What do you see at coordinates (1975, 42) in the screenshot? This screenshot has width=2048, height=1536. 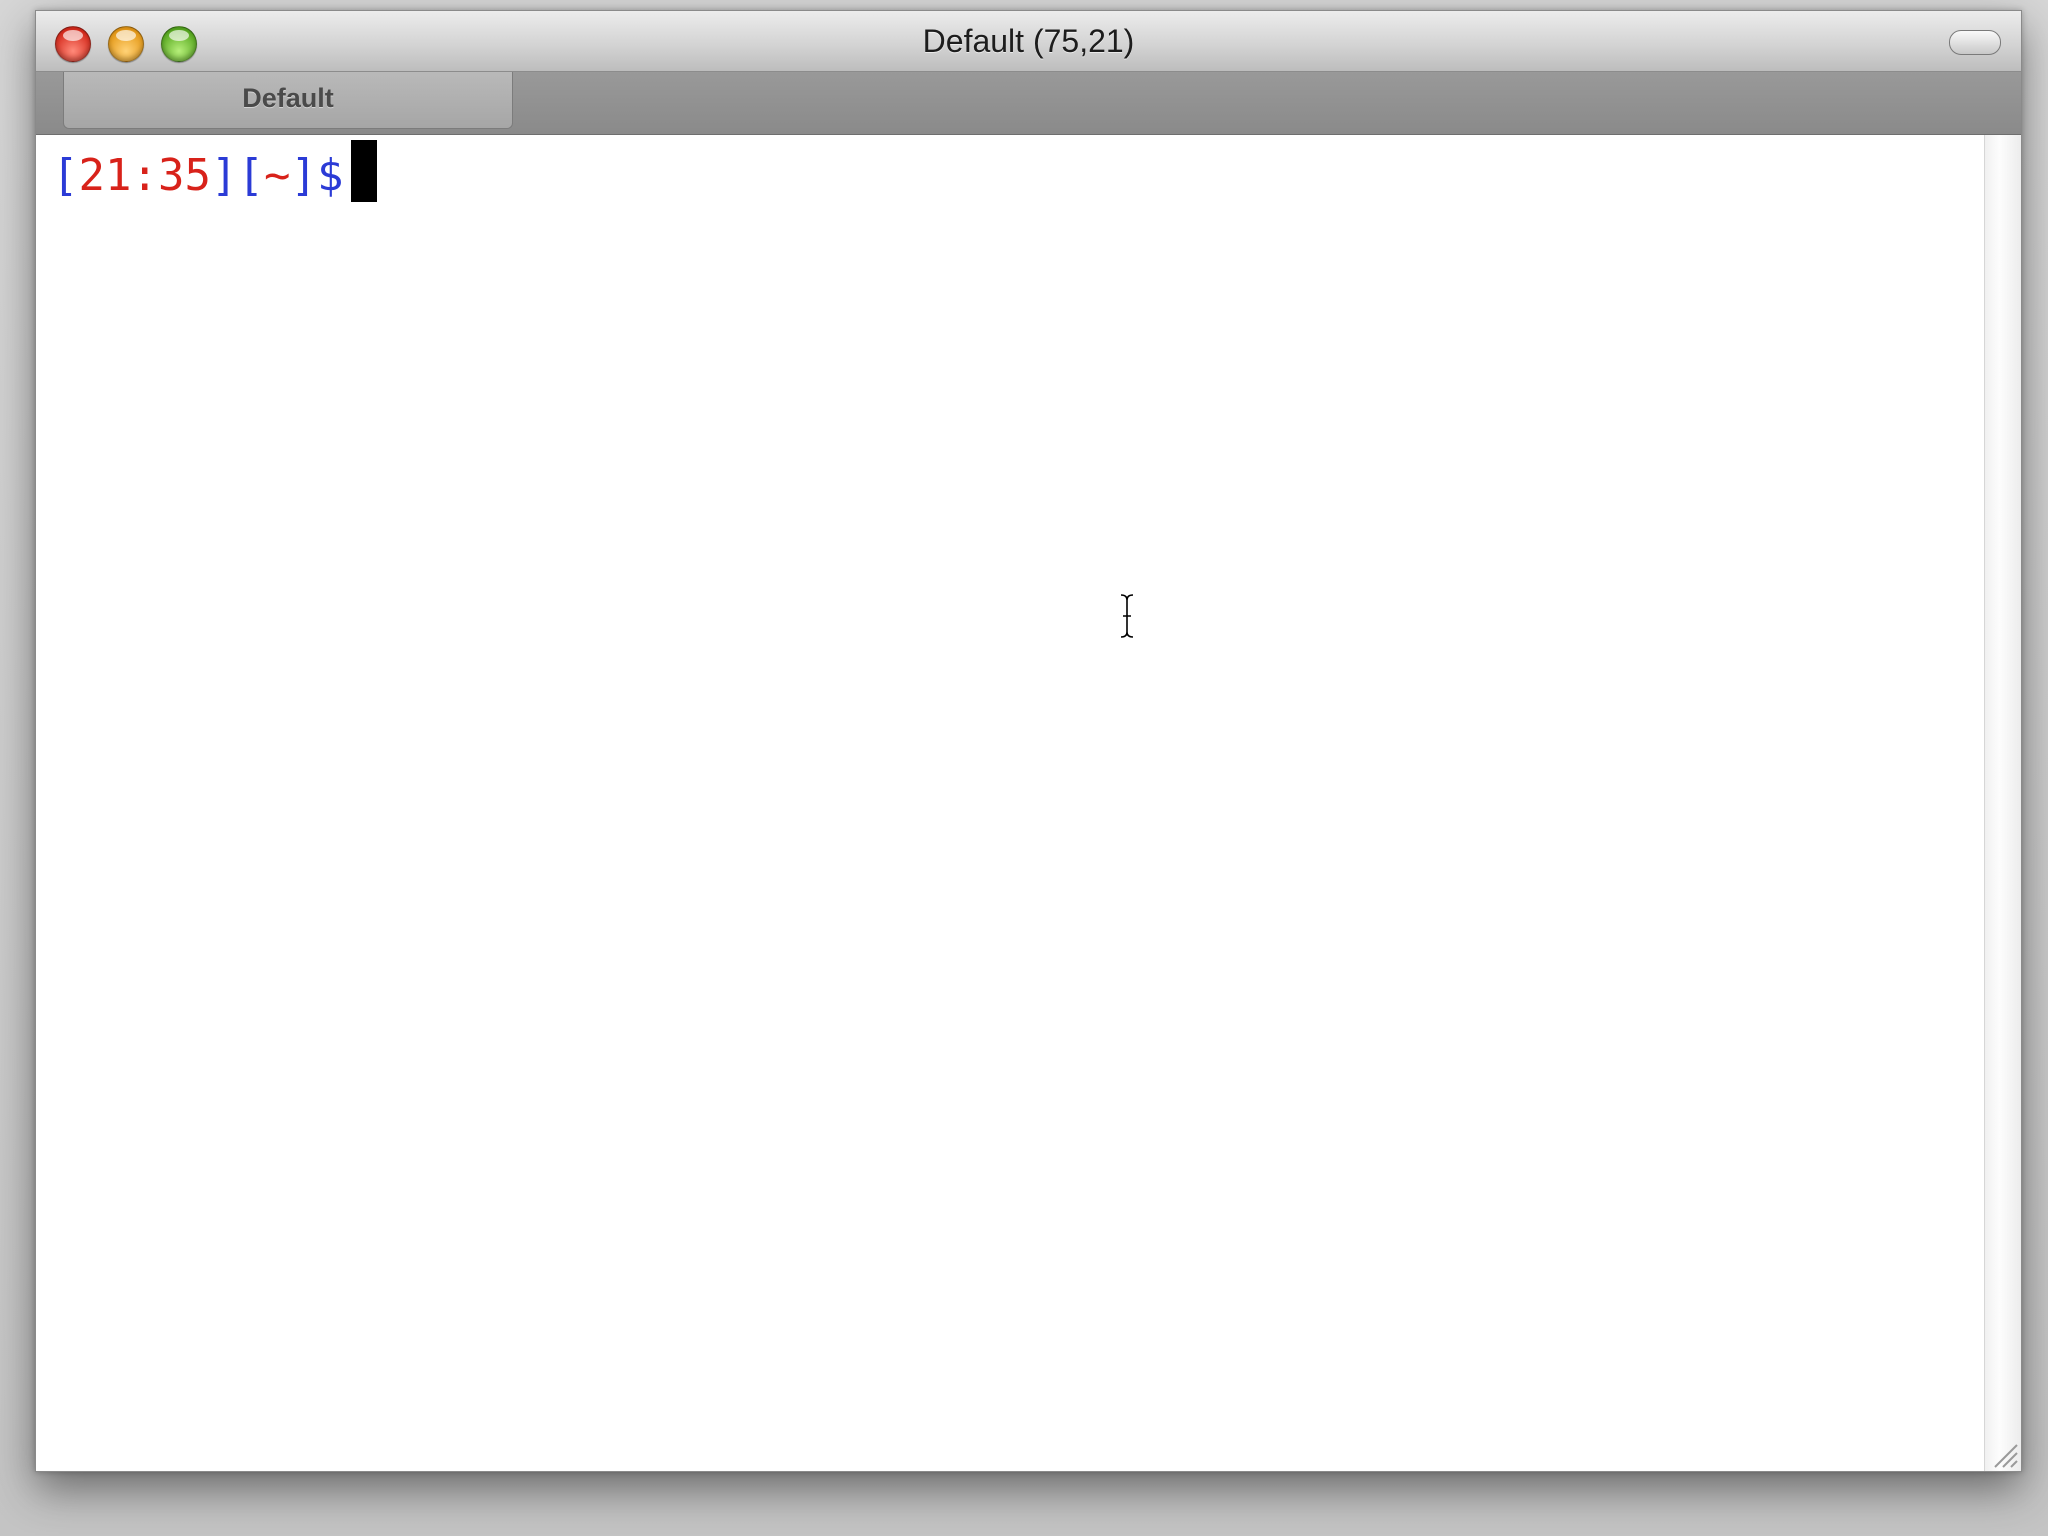 I see `toolbar-toggle-icon` at bounding box center [1975, 42].